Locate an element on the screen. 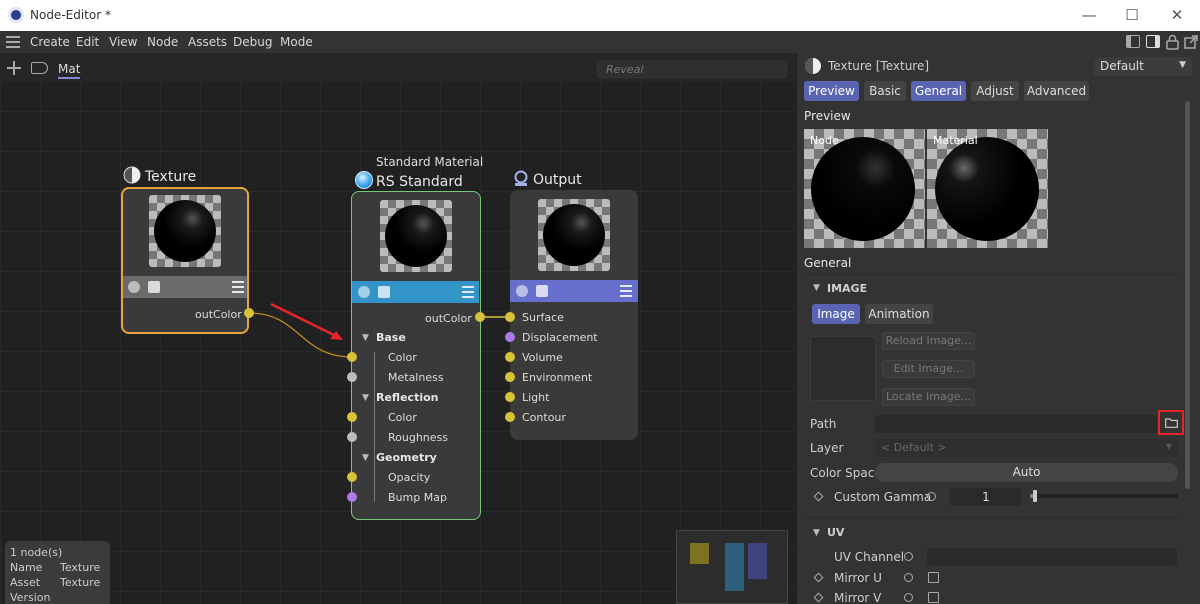 The height and width of the screenshot is (604, 1200). preset-dropdown: Default ▼ is located at coordinates (1143, 66).